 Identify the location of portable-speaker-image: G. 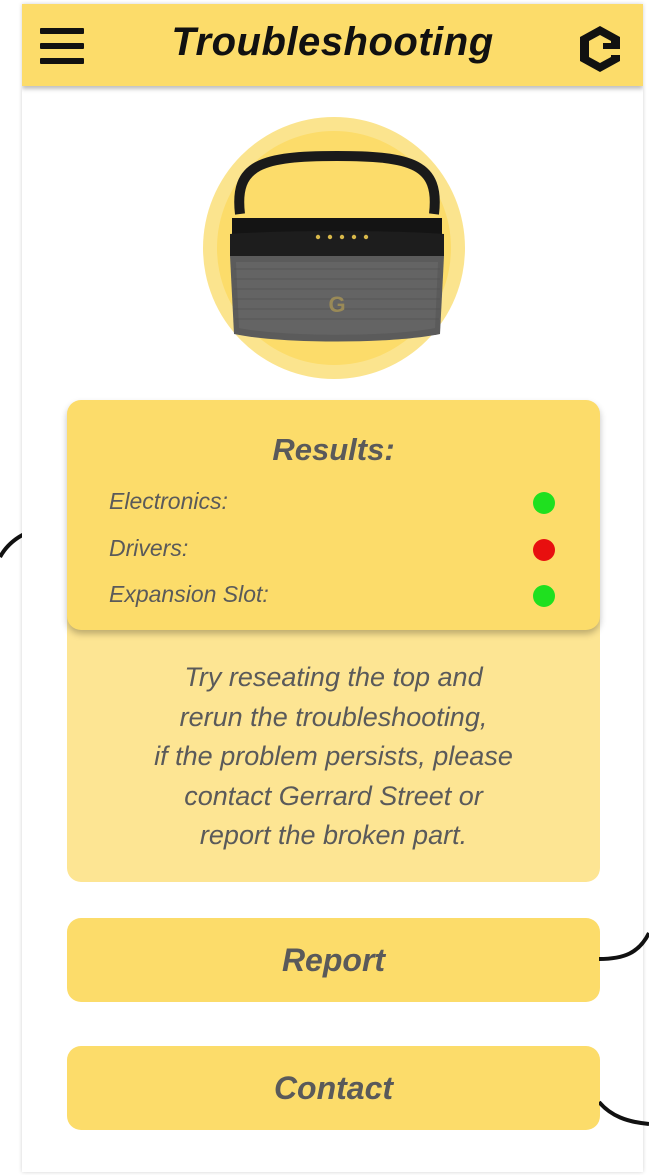
(337, 246).